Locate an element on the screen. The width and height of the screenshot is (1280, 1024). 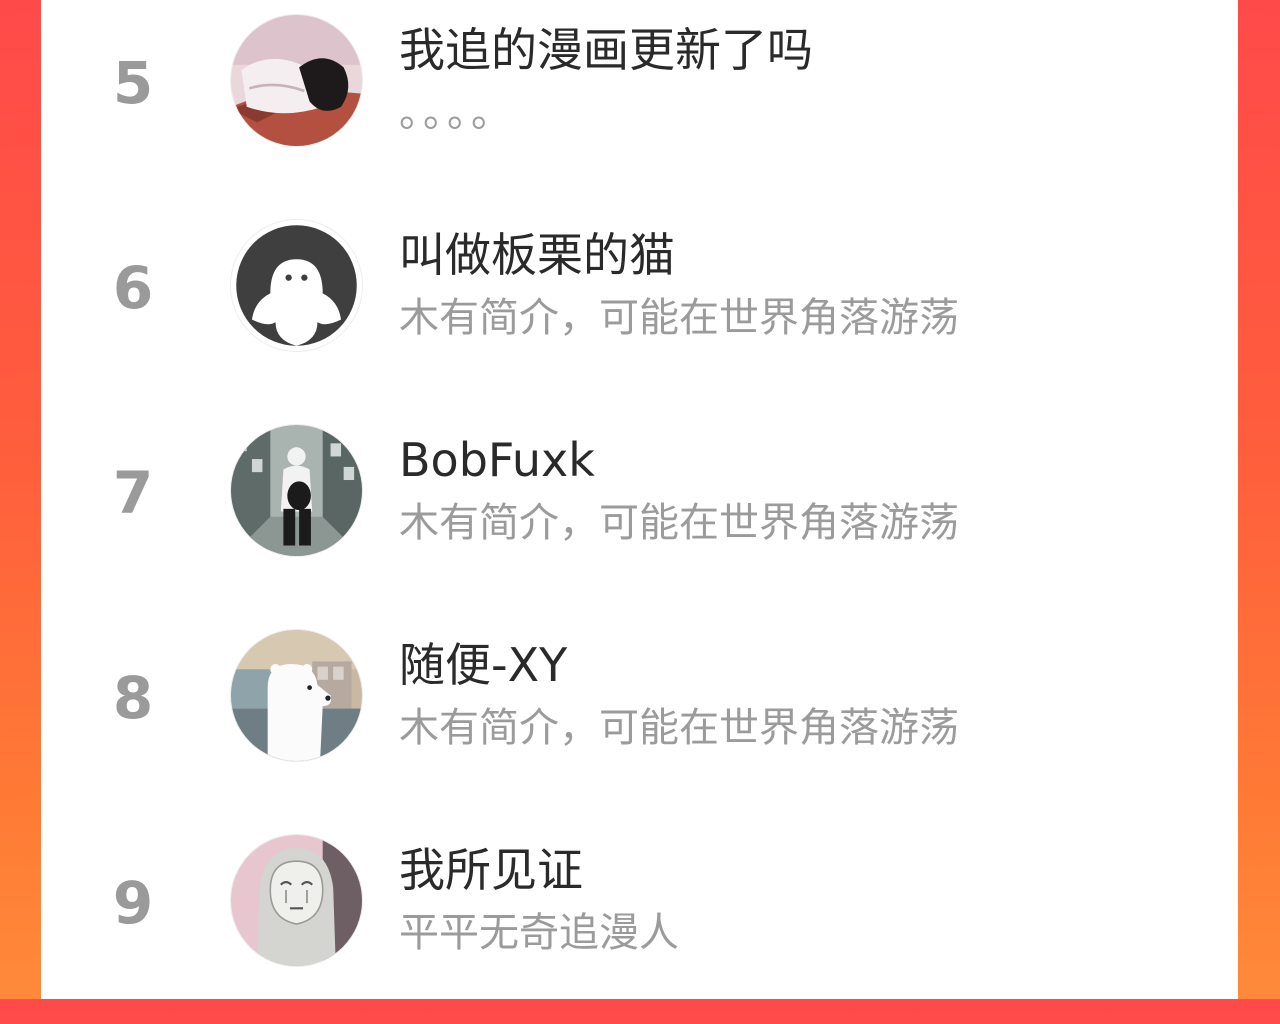
polar-bear-avatar-icon is located at coordinates (296, 695).